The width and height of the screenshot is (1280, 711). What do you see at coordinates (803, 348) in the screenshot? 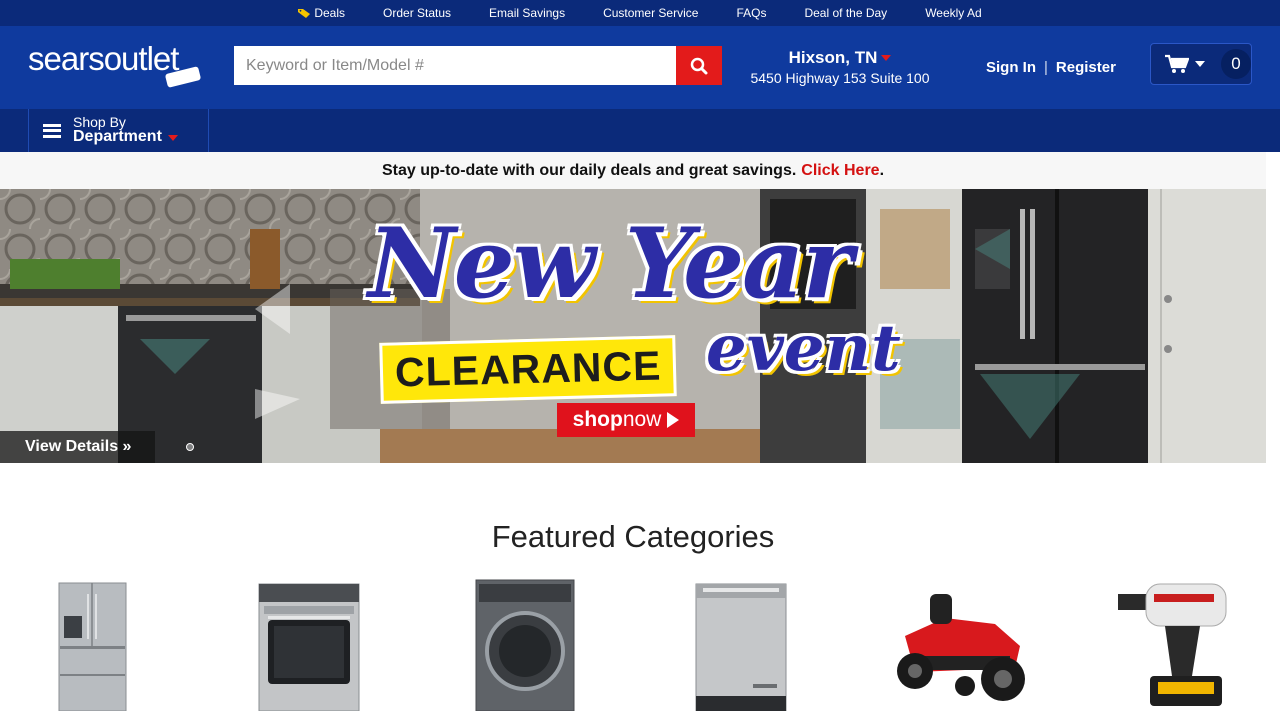
I see `hero-event-text: event` at bounding box center [803, 348].